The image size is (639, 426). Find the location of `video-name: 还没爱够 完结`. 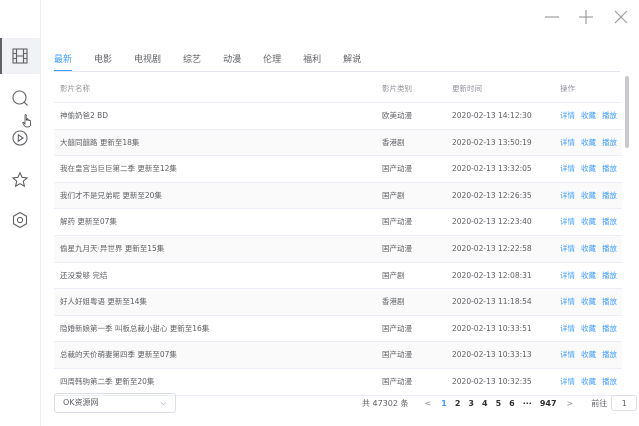

video-name: 还没爱够 完结 is located at coordinates (84, 275).